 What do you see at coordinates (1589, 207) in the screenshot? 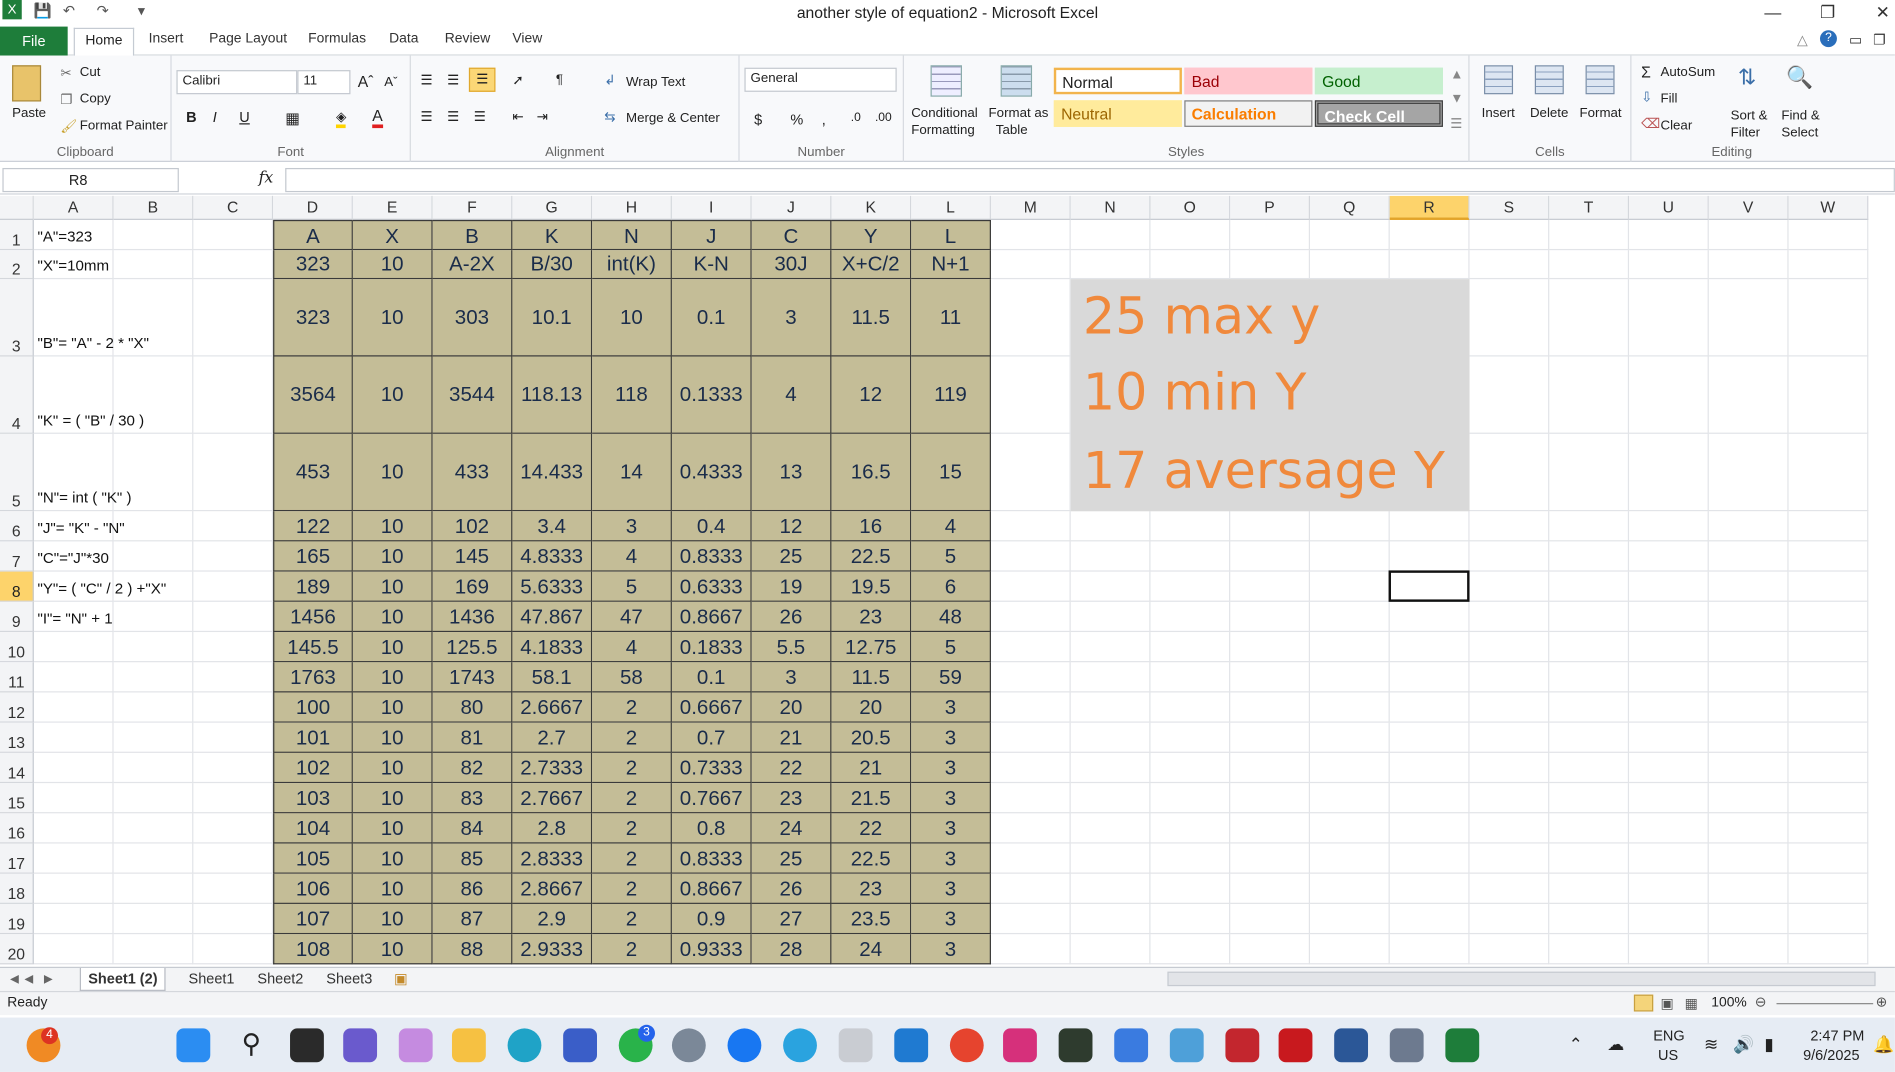
I see `column-header-t: T` at bounding box center [1589, 207].